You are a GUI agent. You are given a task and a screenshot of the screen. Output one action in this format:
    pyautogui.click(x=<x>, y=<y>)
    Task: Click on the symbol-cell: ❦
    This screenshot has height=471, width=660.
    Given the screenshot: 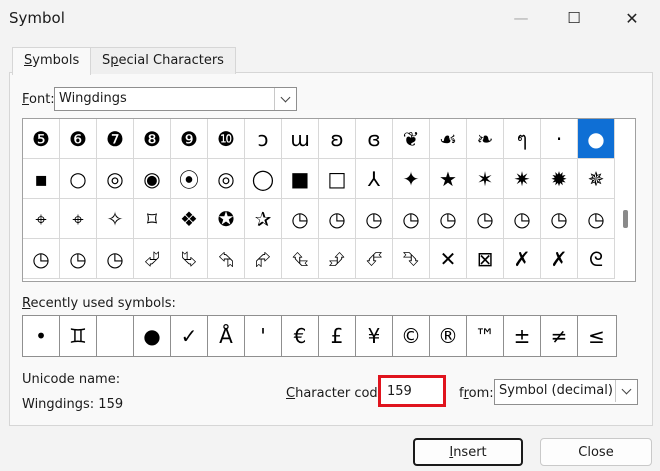 What is the action you would take?
    pyautogui.click(x=411, y=139)
    